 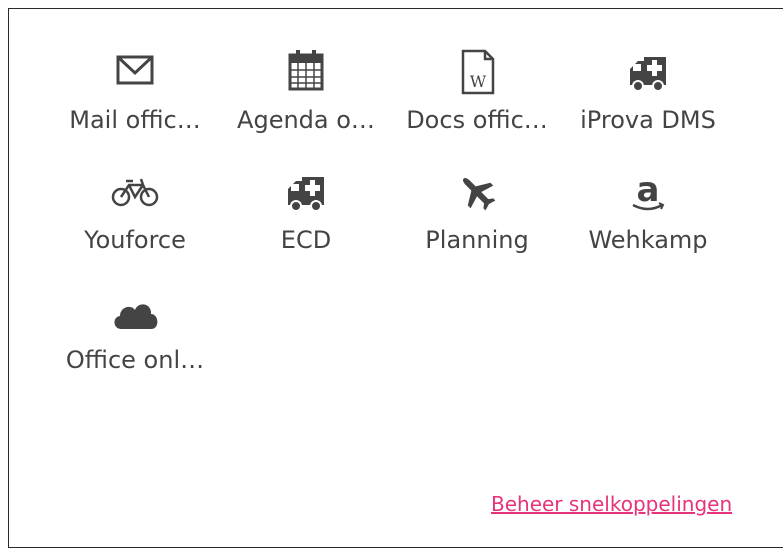 I want to click on shortcut-label: ECD, so click(x=306, y=240).